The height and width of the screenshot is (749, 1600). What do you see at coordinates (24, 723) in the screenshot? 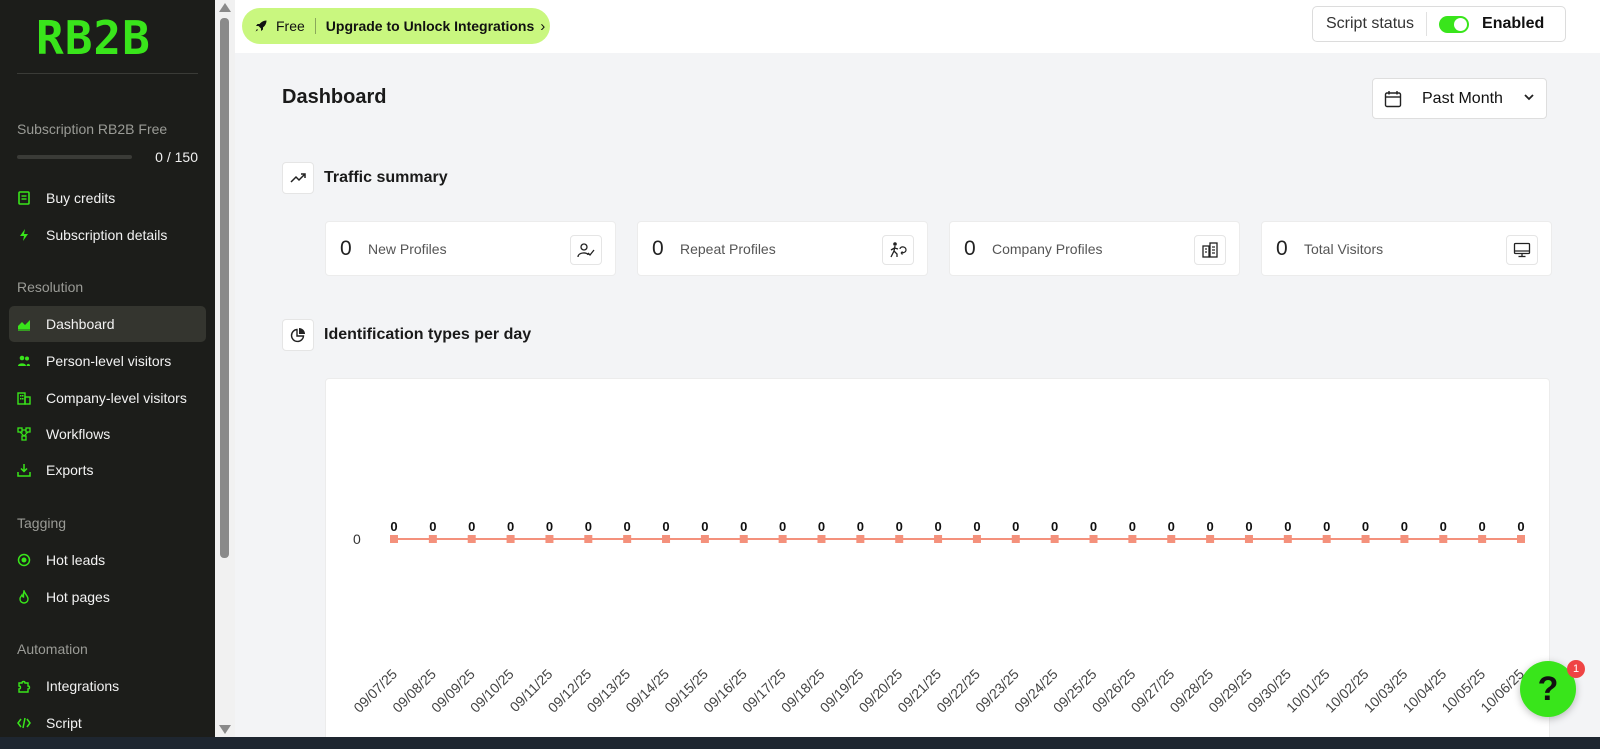
I see `code-icon` at bounding box center [24, 723].